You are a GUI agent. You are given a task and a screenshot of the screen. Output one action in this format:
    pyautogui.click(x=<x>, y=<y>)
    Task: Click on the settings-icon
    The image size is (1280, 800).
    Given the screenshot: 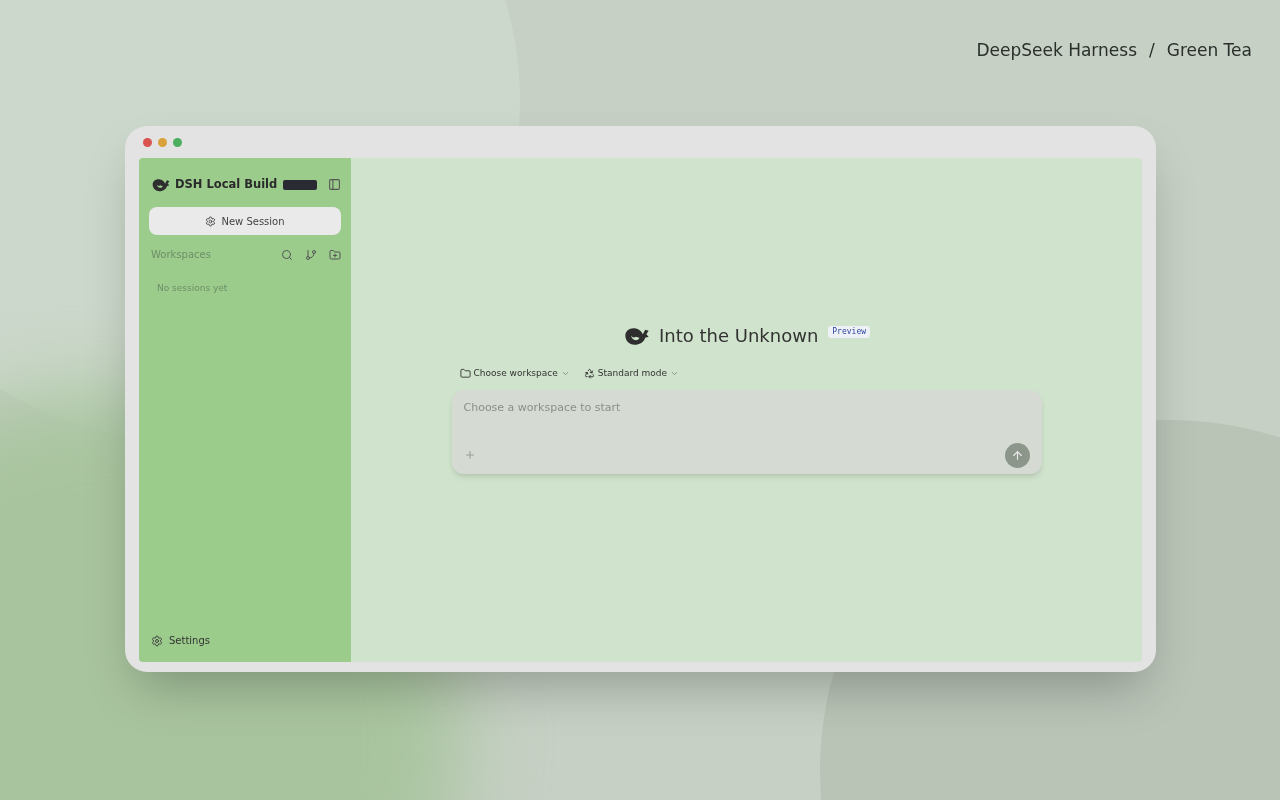 What is the action you would take?
    pyautogui.click(x=157, y=640)
    